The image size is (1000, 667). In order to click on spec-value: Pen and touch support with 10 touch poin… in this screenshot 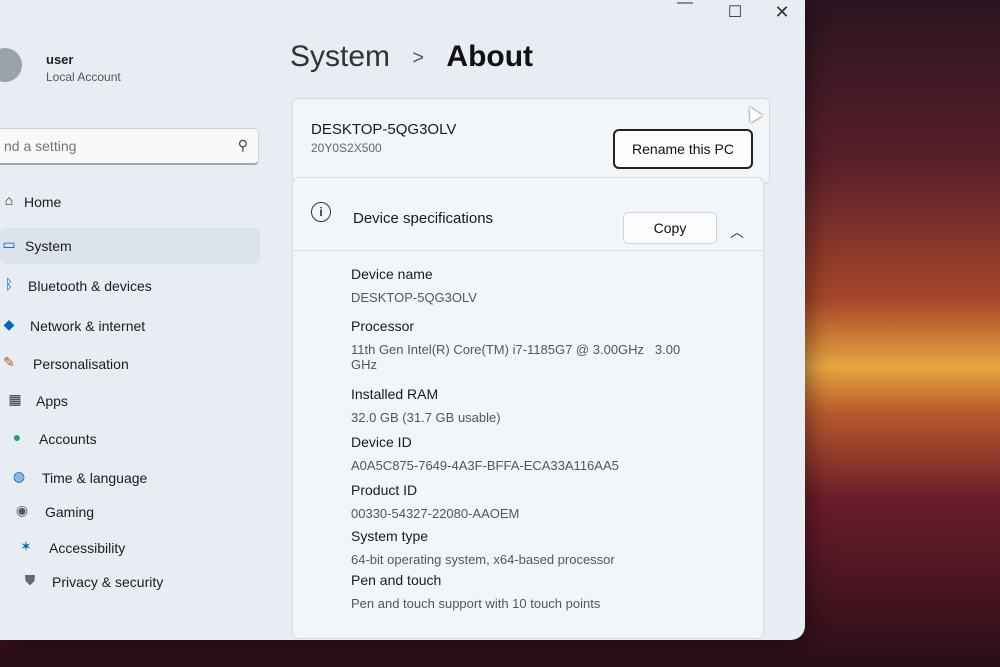, I will do `click(476, 603)`.